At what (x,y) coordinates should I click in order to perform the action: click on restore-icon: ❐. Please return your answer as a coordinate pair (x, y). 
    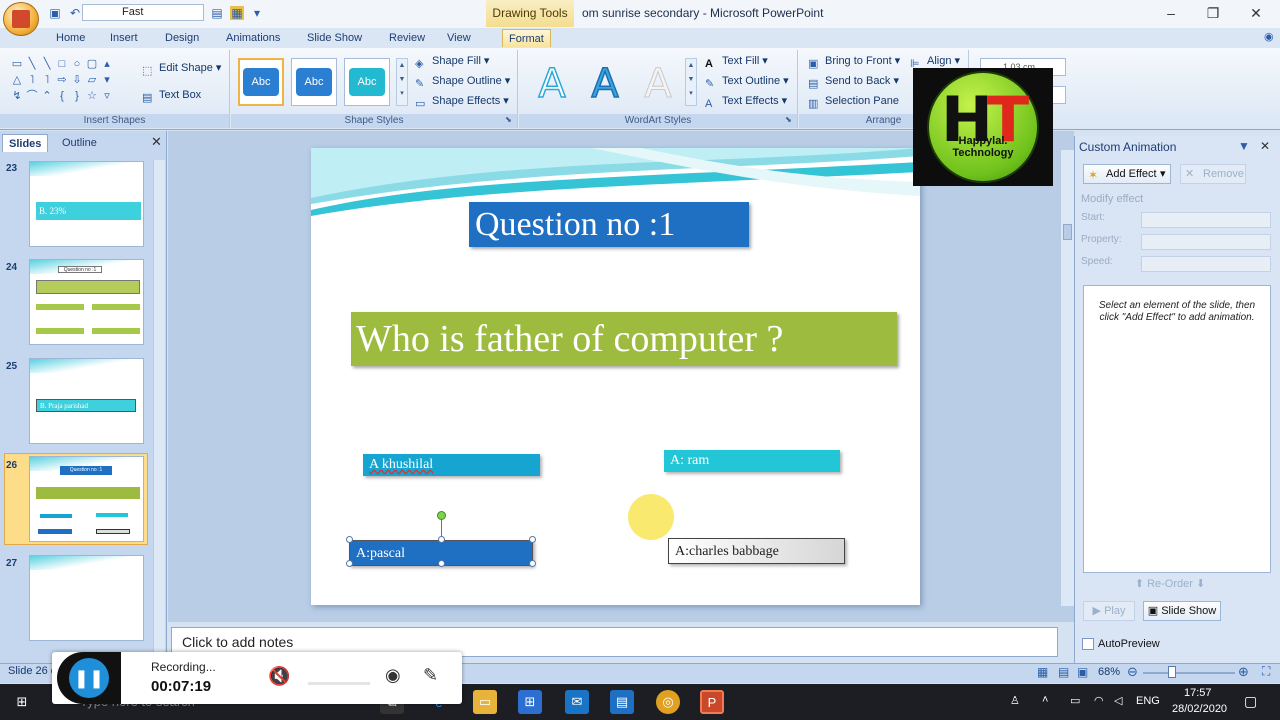
    Looking at the image, I should click on (1213, 13).